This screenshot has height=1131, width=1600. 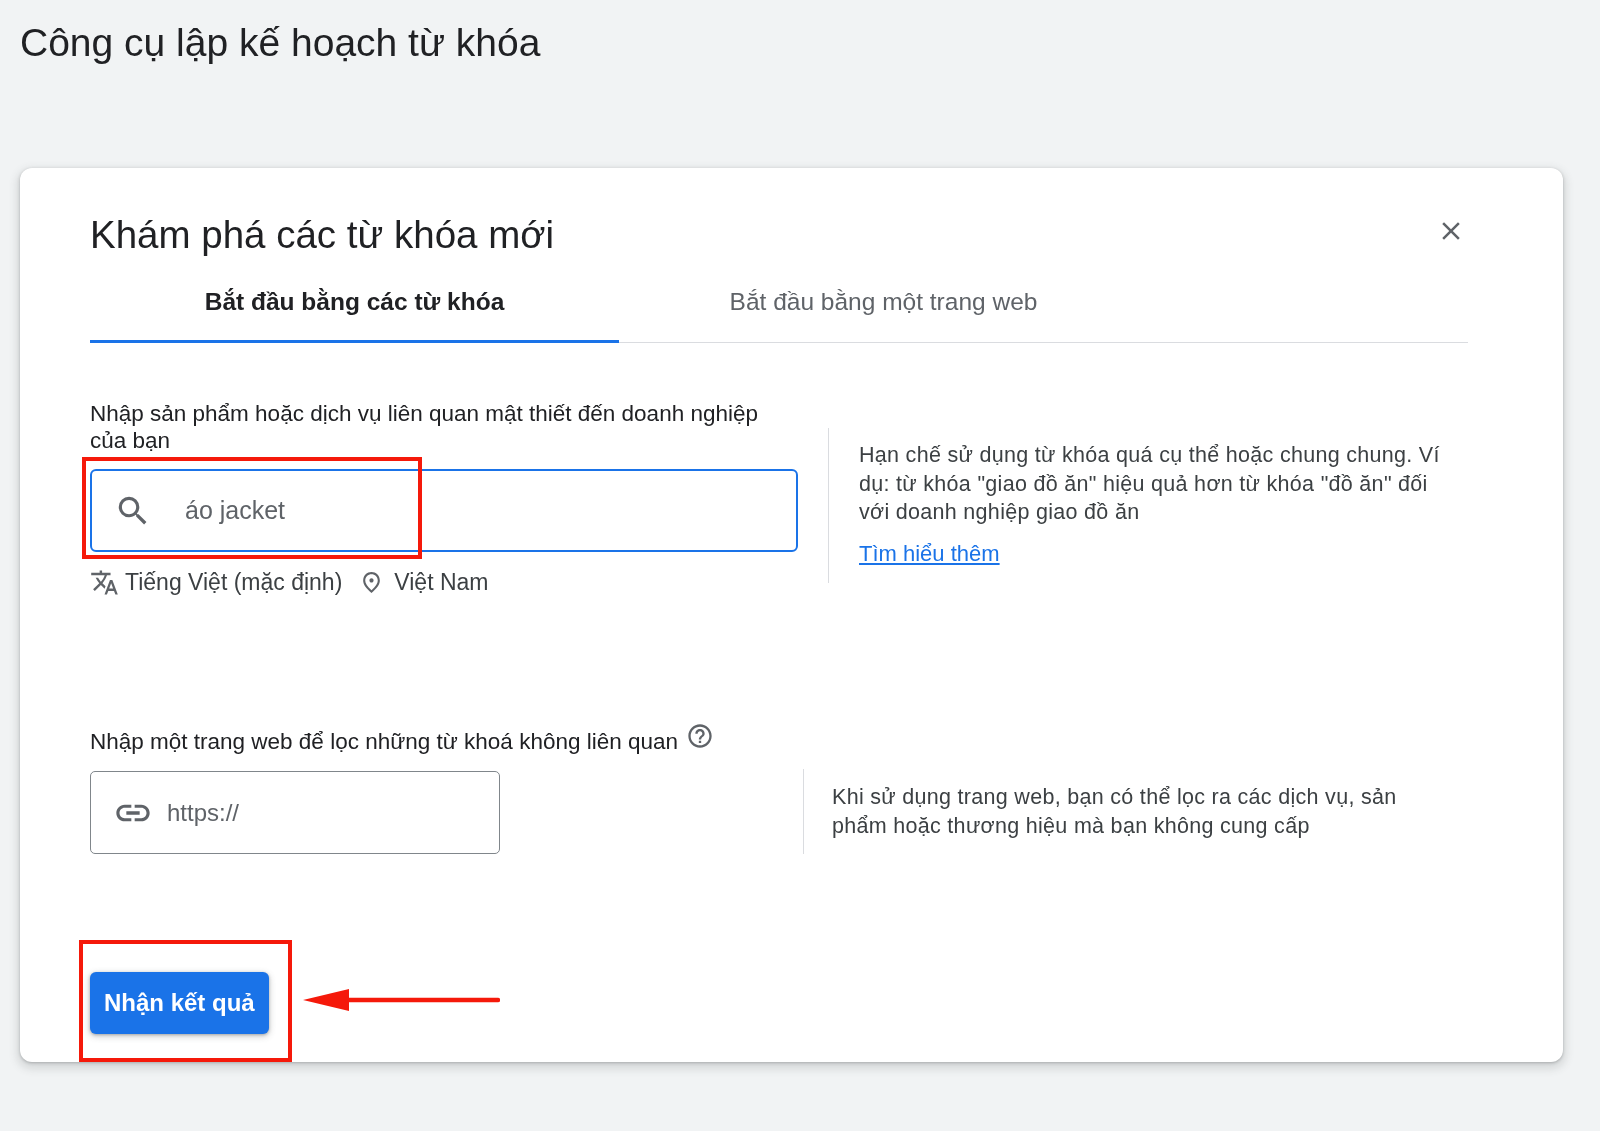 What do you see at coordinates (179, 1003) in the screenshot?
I see `submit-button: Nhận kết quả` at bounding box center [179, 1003].